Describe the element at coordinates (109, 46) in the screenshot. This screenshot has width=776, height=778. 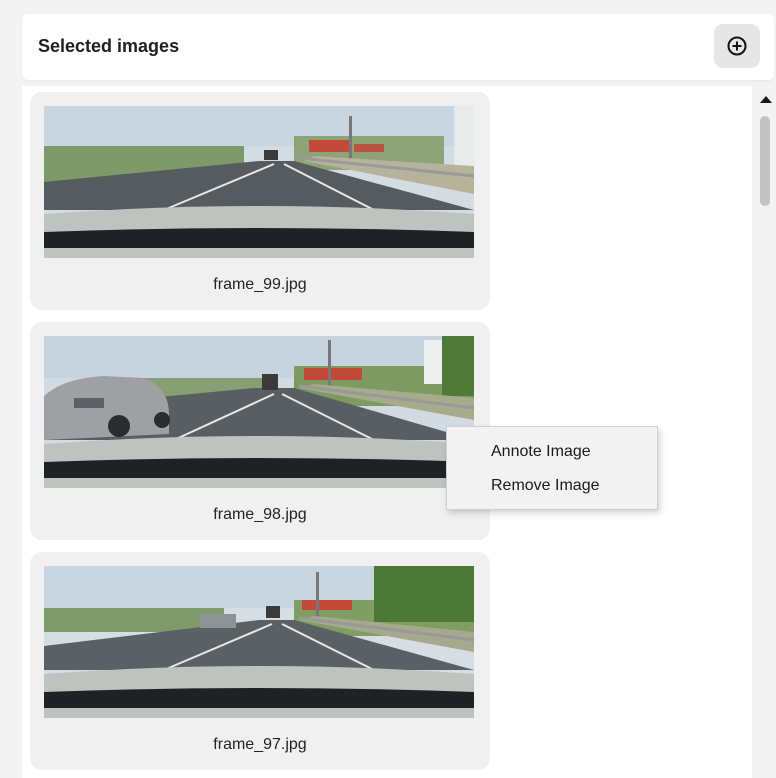
I see `panel-title: Selected images` at that location.